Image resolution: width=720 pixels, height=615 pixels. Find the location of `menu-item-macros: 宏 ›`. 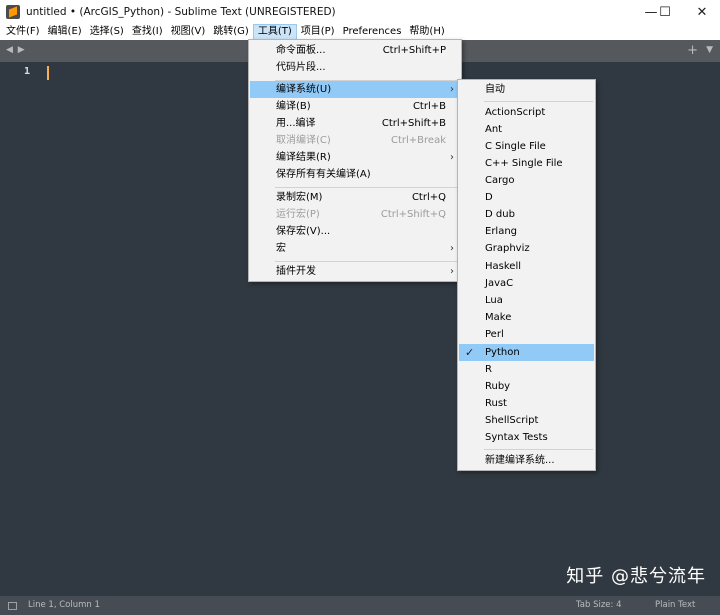

menu-item-macros: 宏 › is located at coordinates (355, 248).